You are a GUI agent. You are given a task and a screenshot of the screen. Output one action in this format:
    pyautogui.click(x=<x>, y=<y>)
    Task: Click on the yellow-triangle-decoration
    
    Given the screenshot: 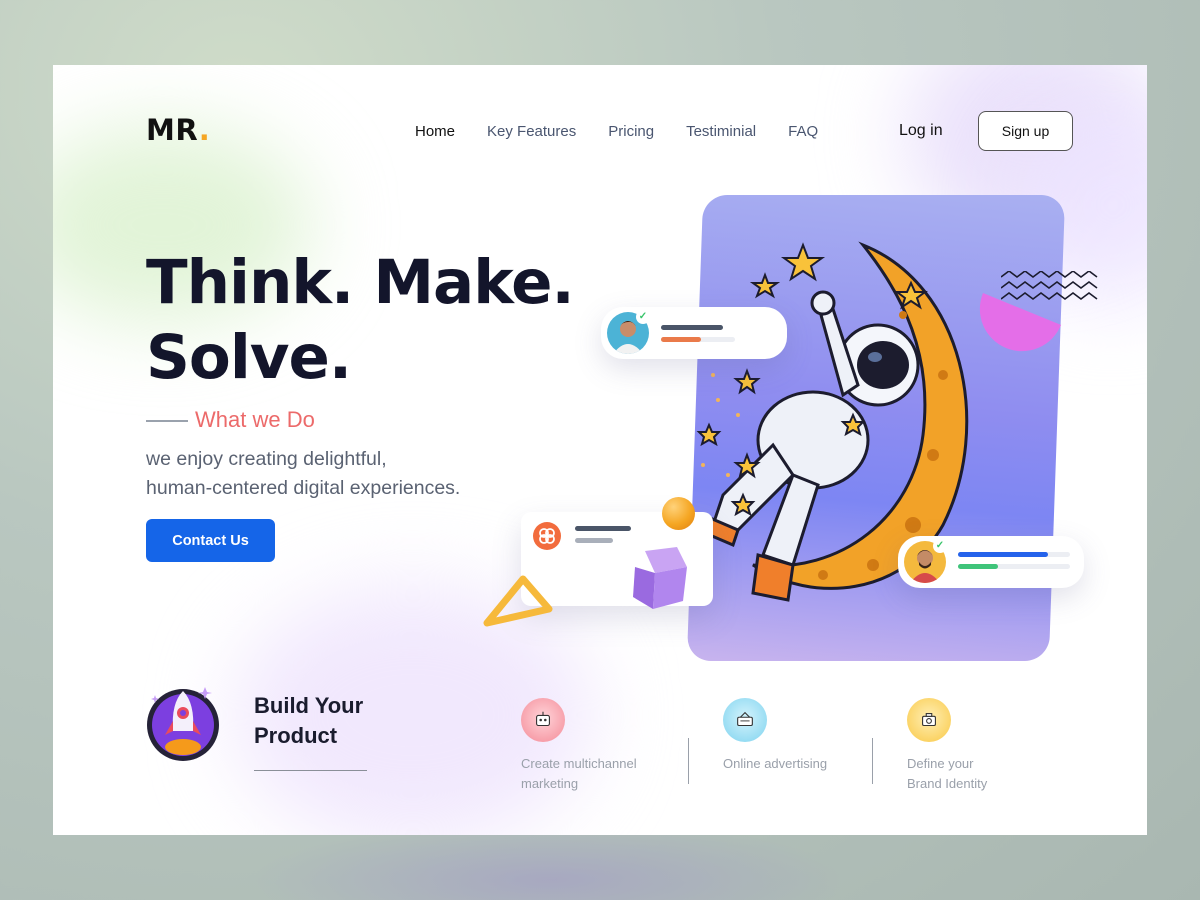 What is the action you would take?
    pyautogui.click(x=518, y=601)
    